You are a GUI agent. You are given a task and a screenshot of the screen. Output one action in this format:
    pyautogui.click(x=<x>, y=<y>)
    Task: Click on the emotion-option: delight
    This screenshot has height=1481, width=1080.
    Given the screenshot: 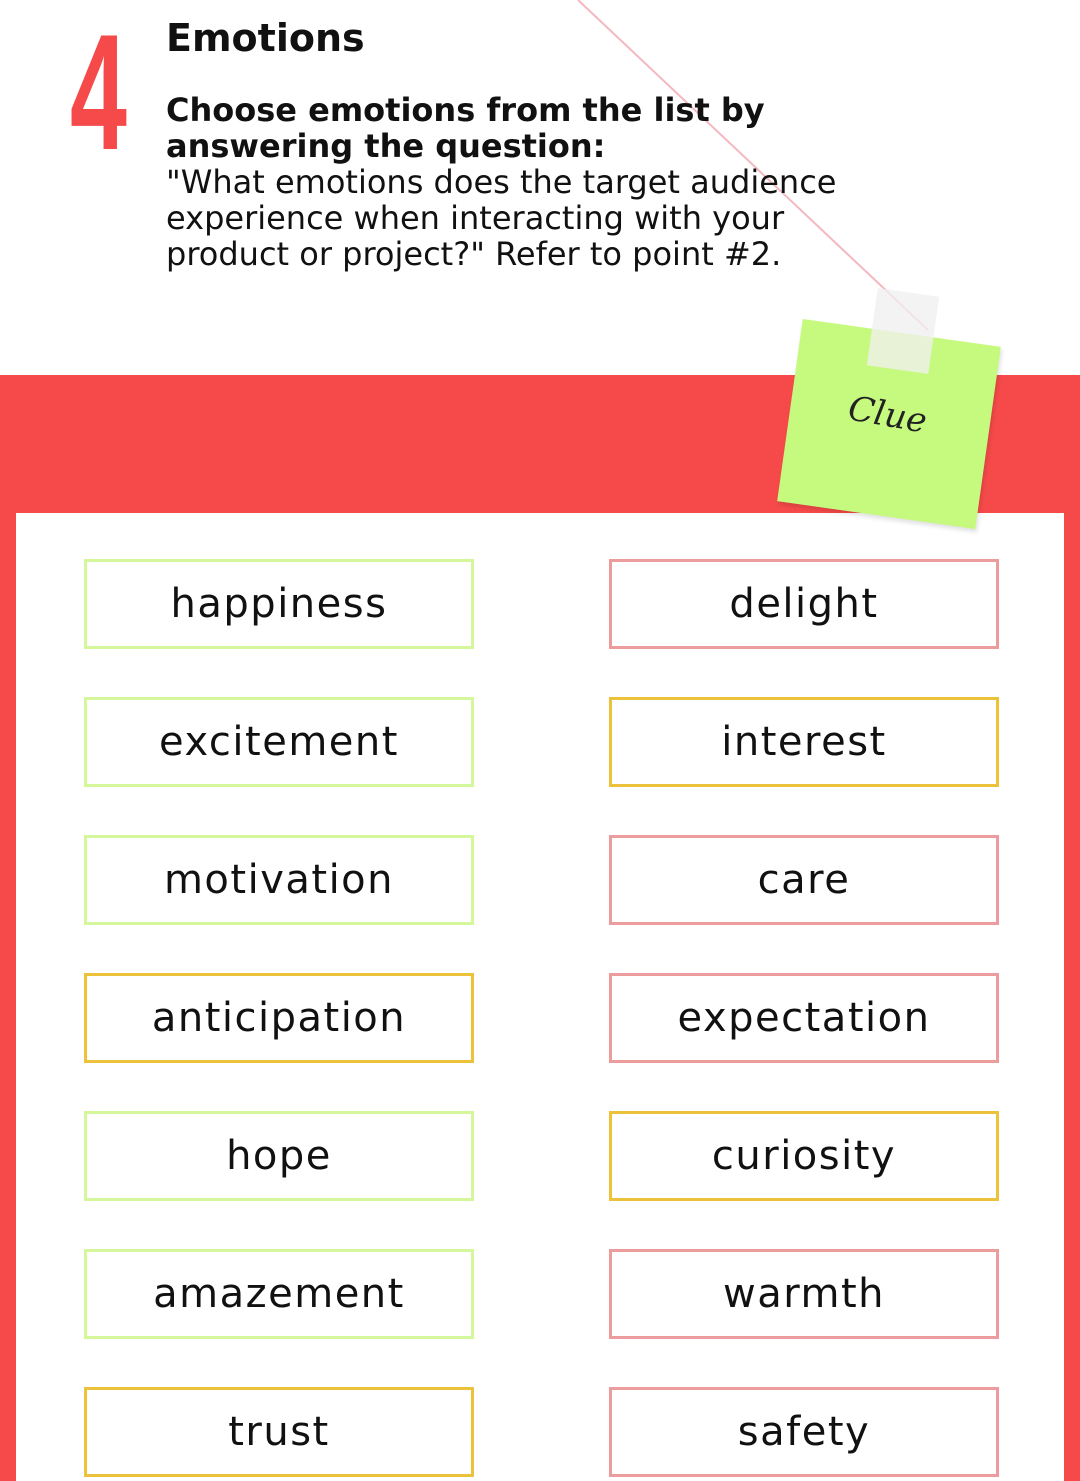 What is the action you would take?
    pyautogui.click(x=804, y=604)
    